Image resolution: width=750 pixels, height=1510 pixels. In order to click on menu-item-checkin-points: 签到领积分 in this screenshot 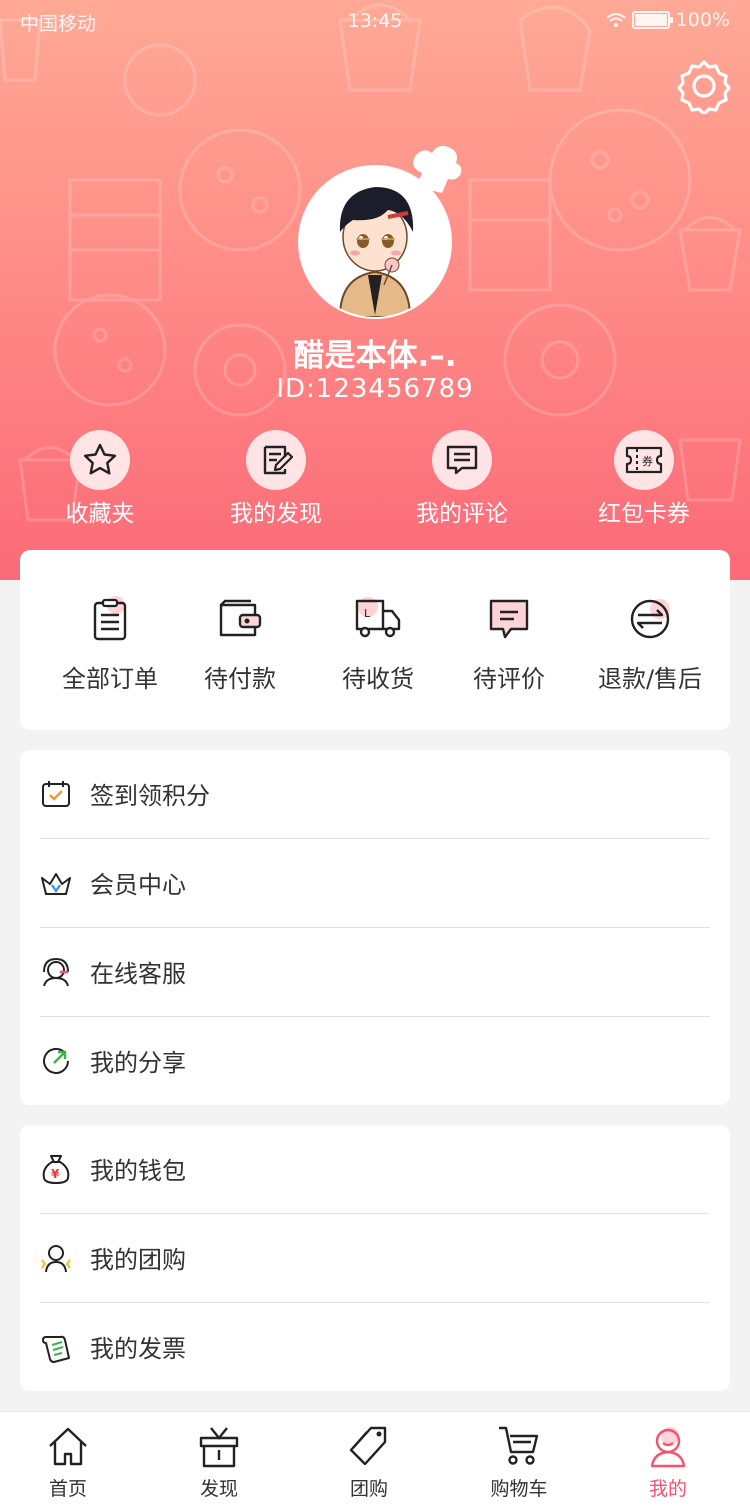, I will do `click(375, 794)`.